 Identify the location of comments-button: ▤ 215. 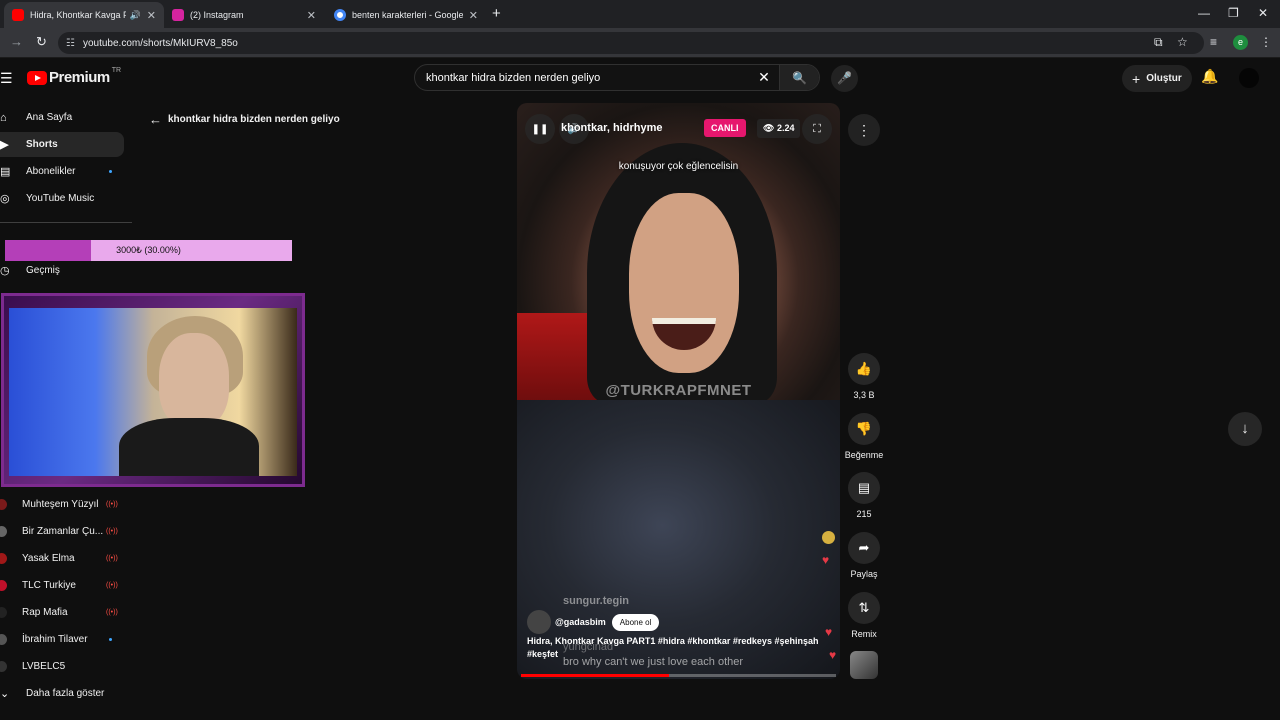
(864, 495).